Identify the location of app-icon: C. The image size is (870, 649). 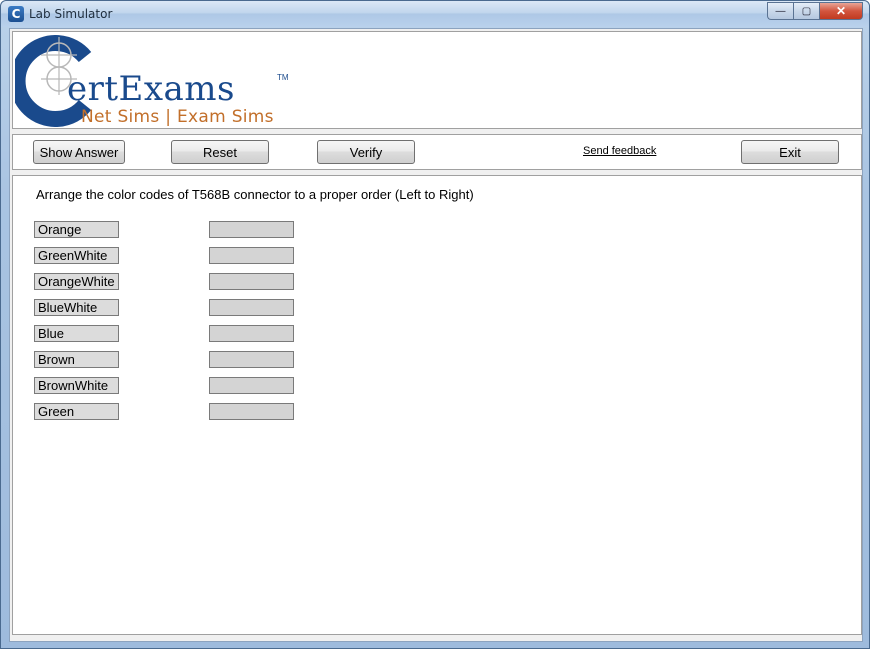
(16, 14).